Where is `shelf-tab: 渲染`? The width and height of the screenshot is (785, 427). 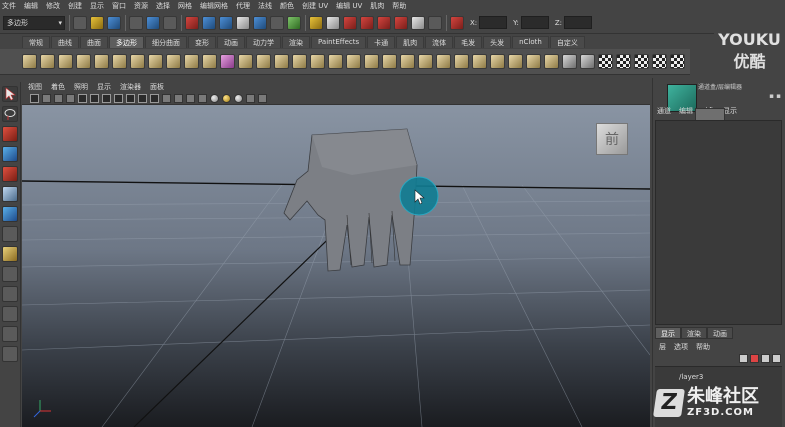 shelf-tab: 渲染 is located at coordinates (296, 42).